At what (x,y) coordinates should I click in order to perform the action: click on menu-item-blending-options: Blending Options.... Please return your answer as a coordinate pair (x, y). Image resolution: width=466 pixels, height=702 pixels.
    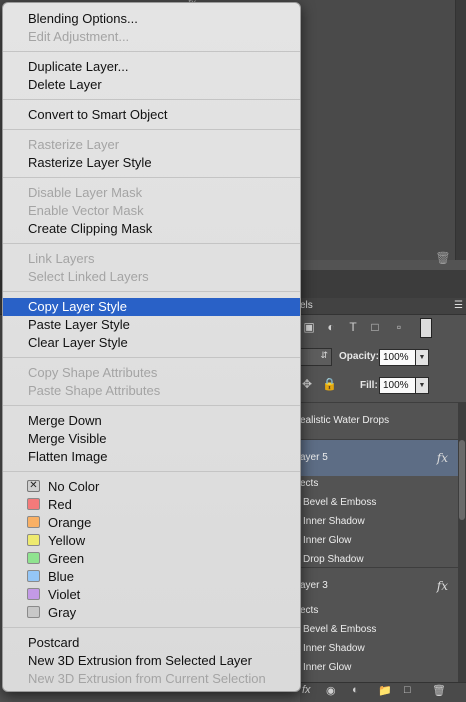
    Looking at the image, I should click on (151, 19).